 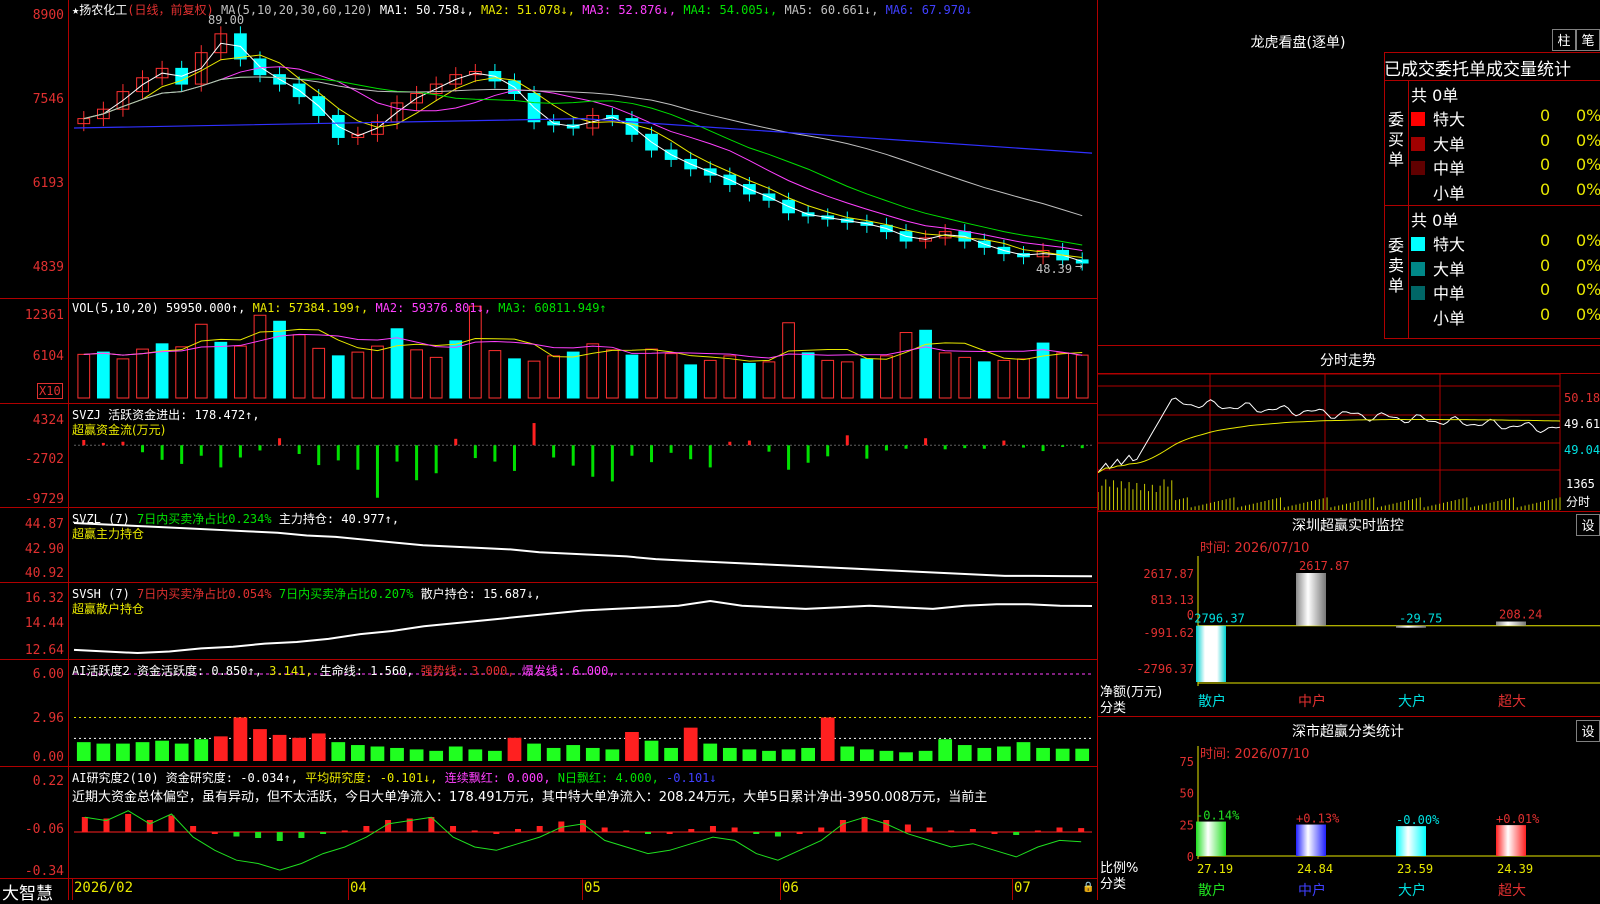 I want to click on sell-count-3: 0, so click(x=1545, y=314).